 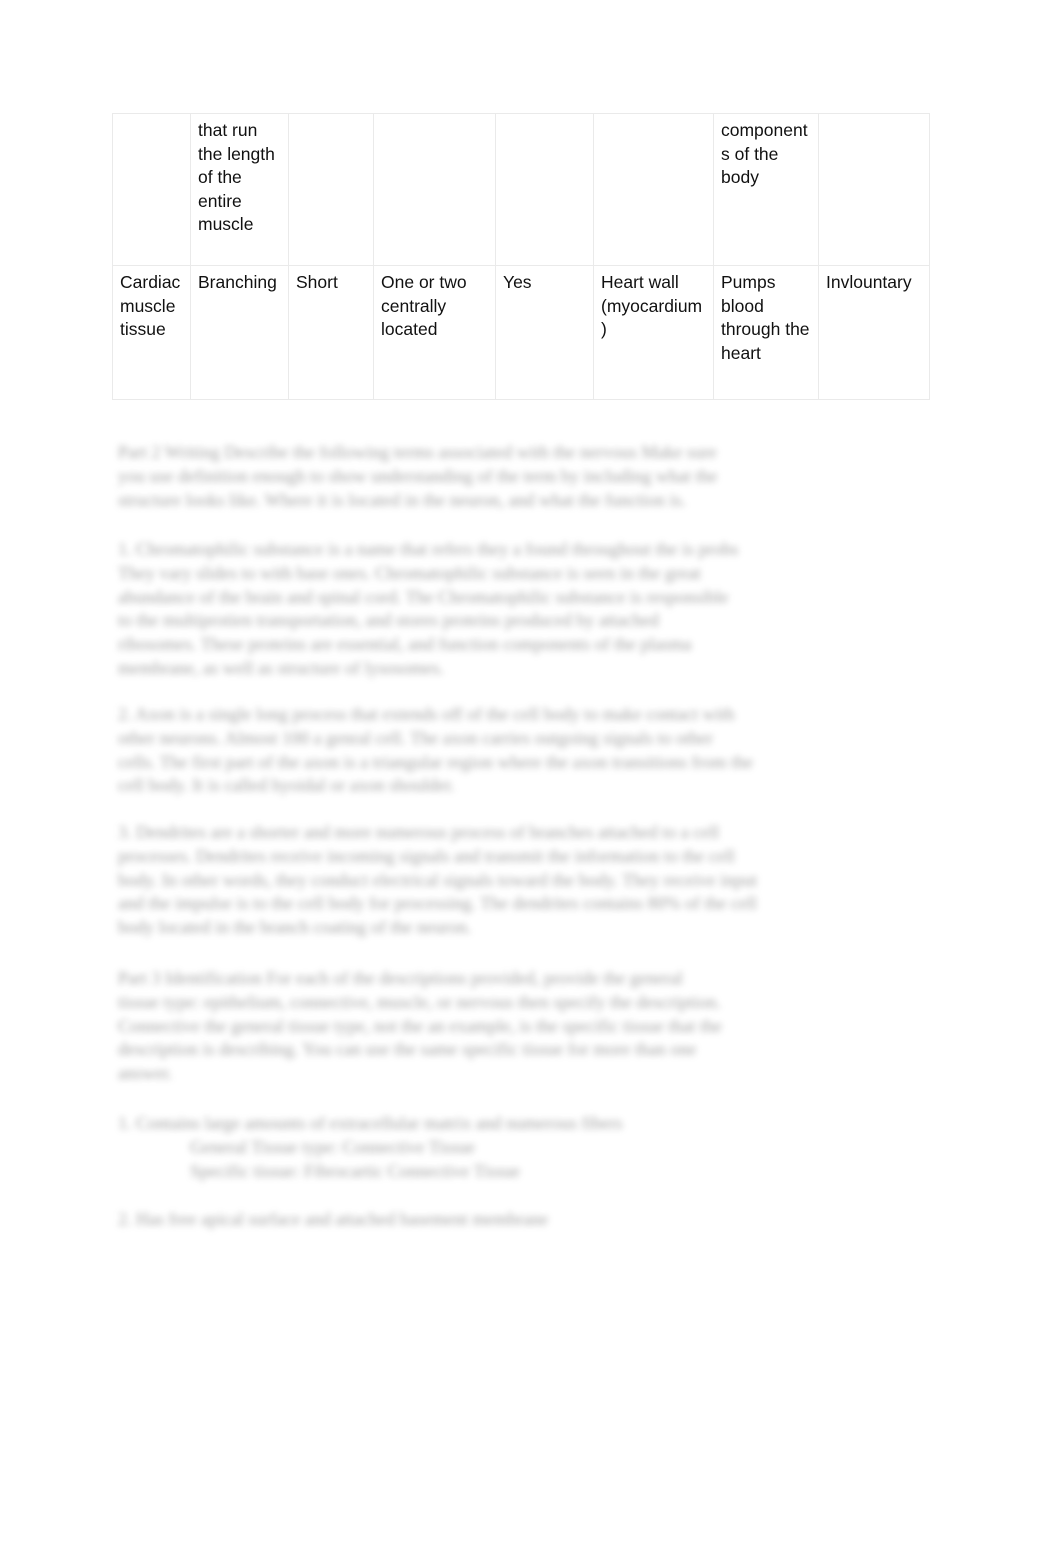 What do you see at coordinates (151, 332) in the screenshot?
I see `table-cell: Cardiac muscle tissue` at bounding box center [151, 332].